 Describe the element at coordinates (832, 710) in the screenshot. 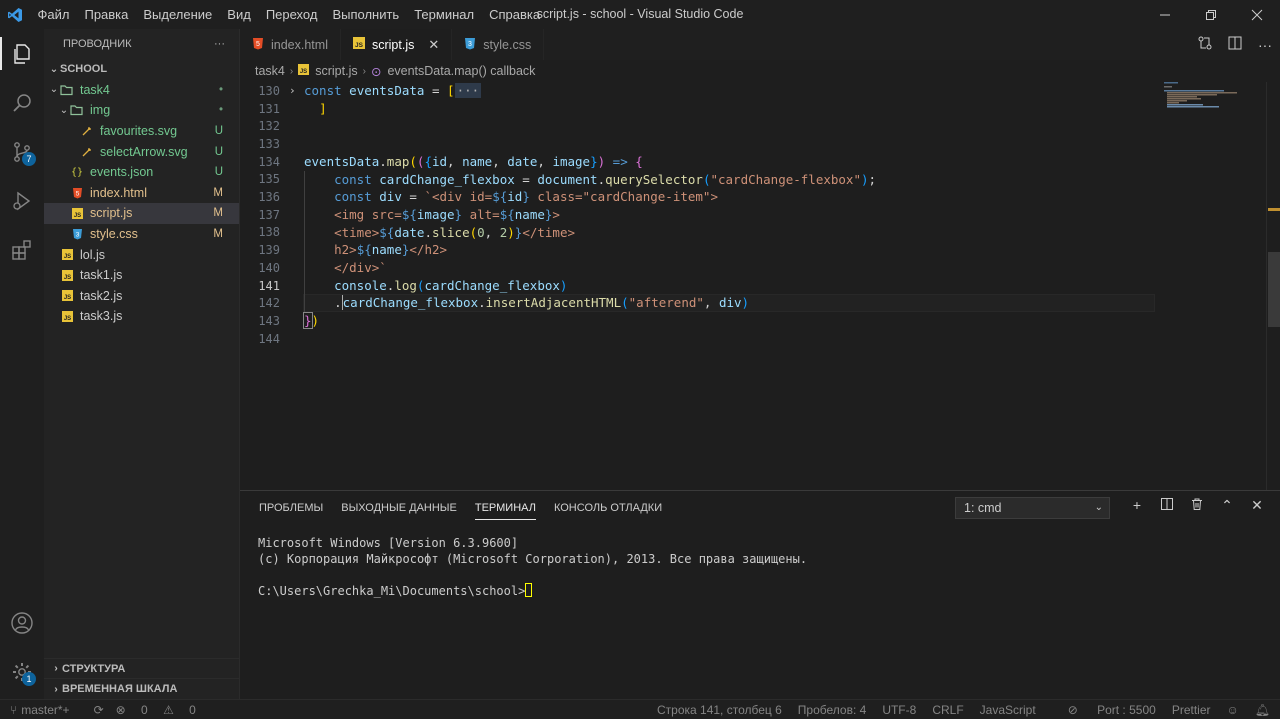

I see `indentation: Пробелов: 4` at that location.